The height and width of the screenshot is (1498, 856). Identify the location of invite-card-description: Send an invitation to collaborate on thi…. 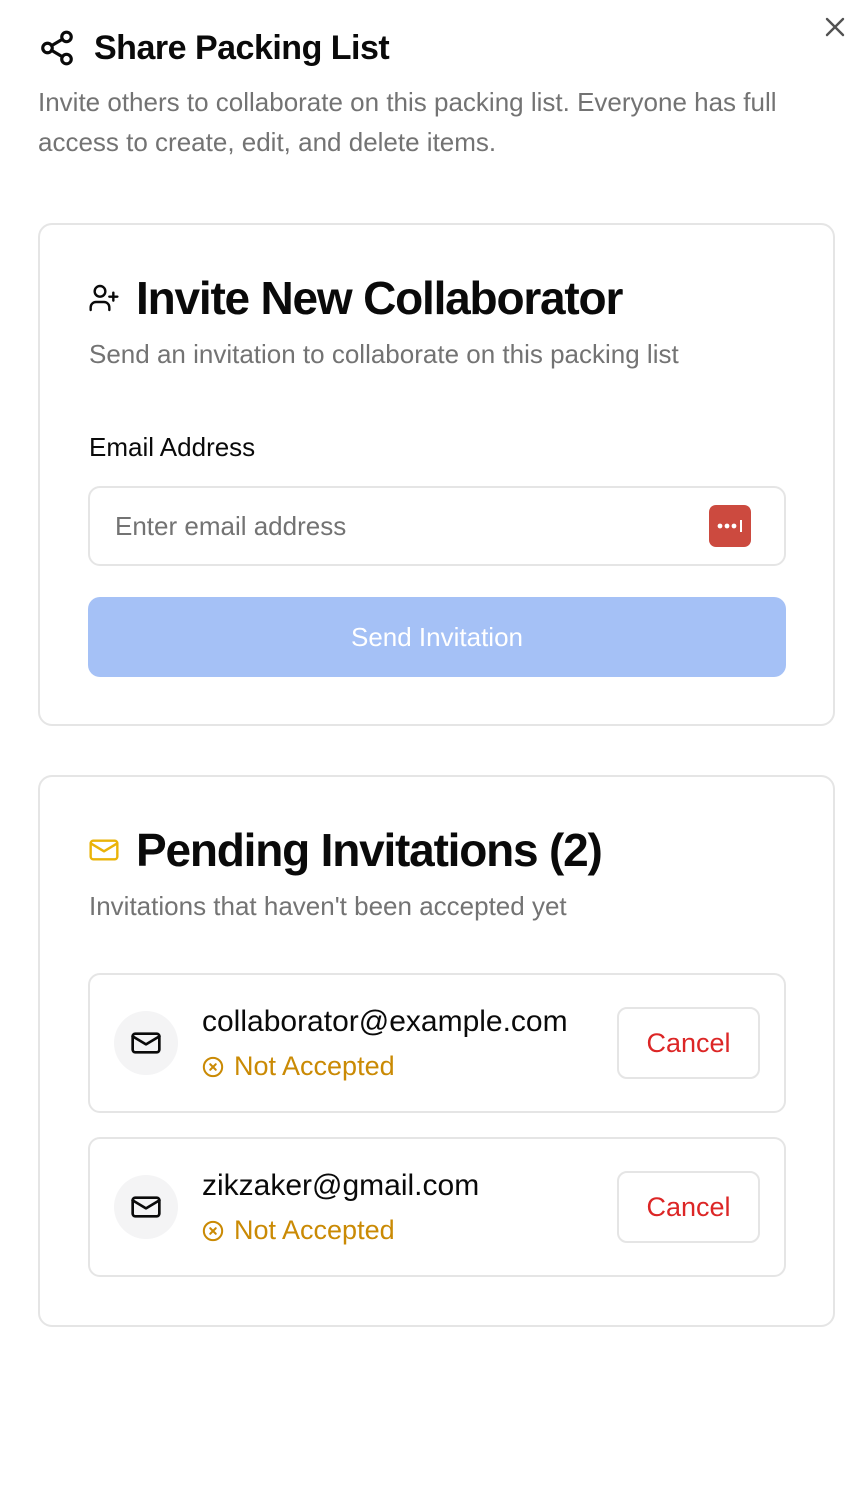
(384, 354).